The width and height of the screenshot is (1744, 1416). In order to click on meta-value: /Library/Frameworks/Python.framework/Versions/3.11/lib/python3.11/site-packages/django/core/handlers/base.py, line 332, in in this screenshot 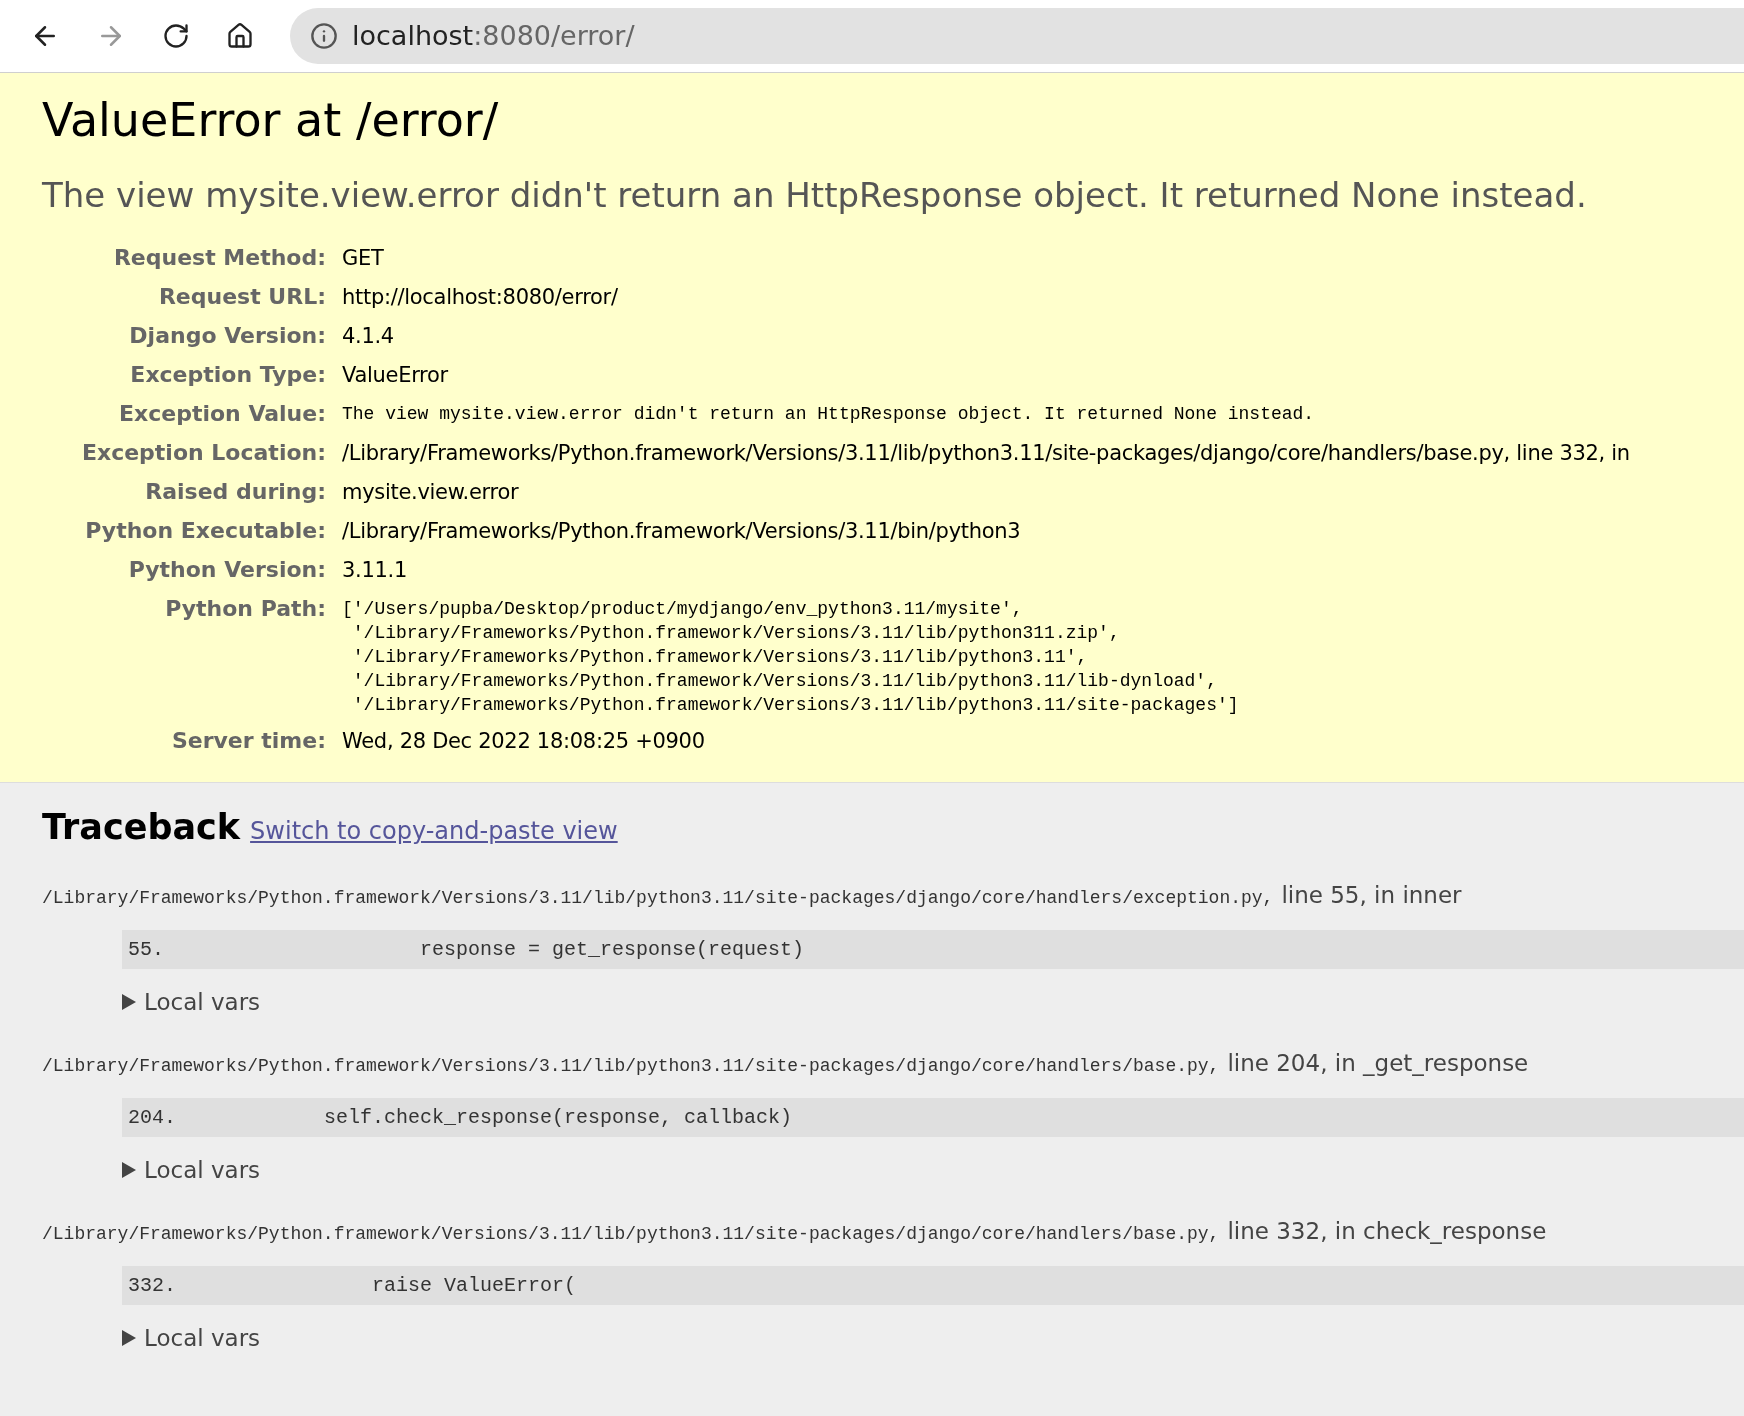, I will do `click(986, 454)`.